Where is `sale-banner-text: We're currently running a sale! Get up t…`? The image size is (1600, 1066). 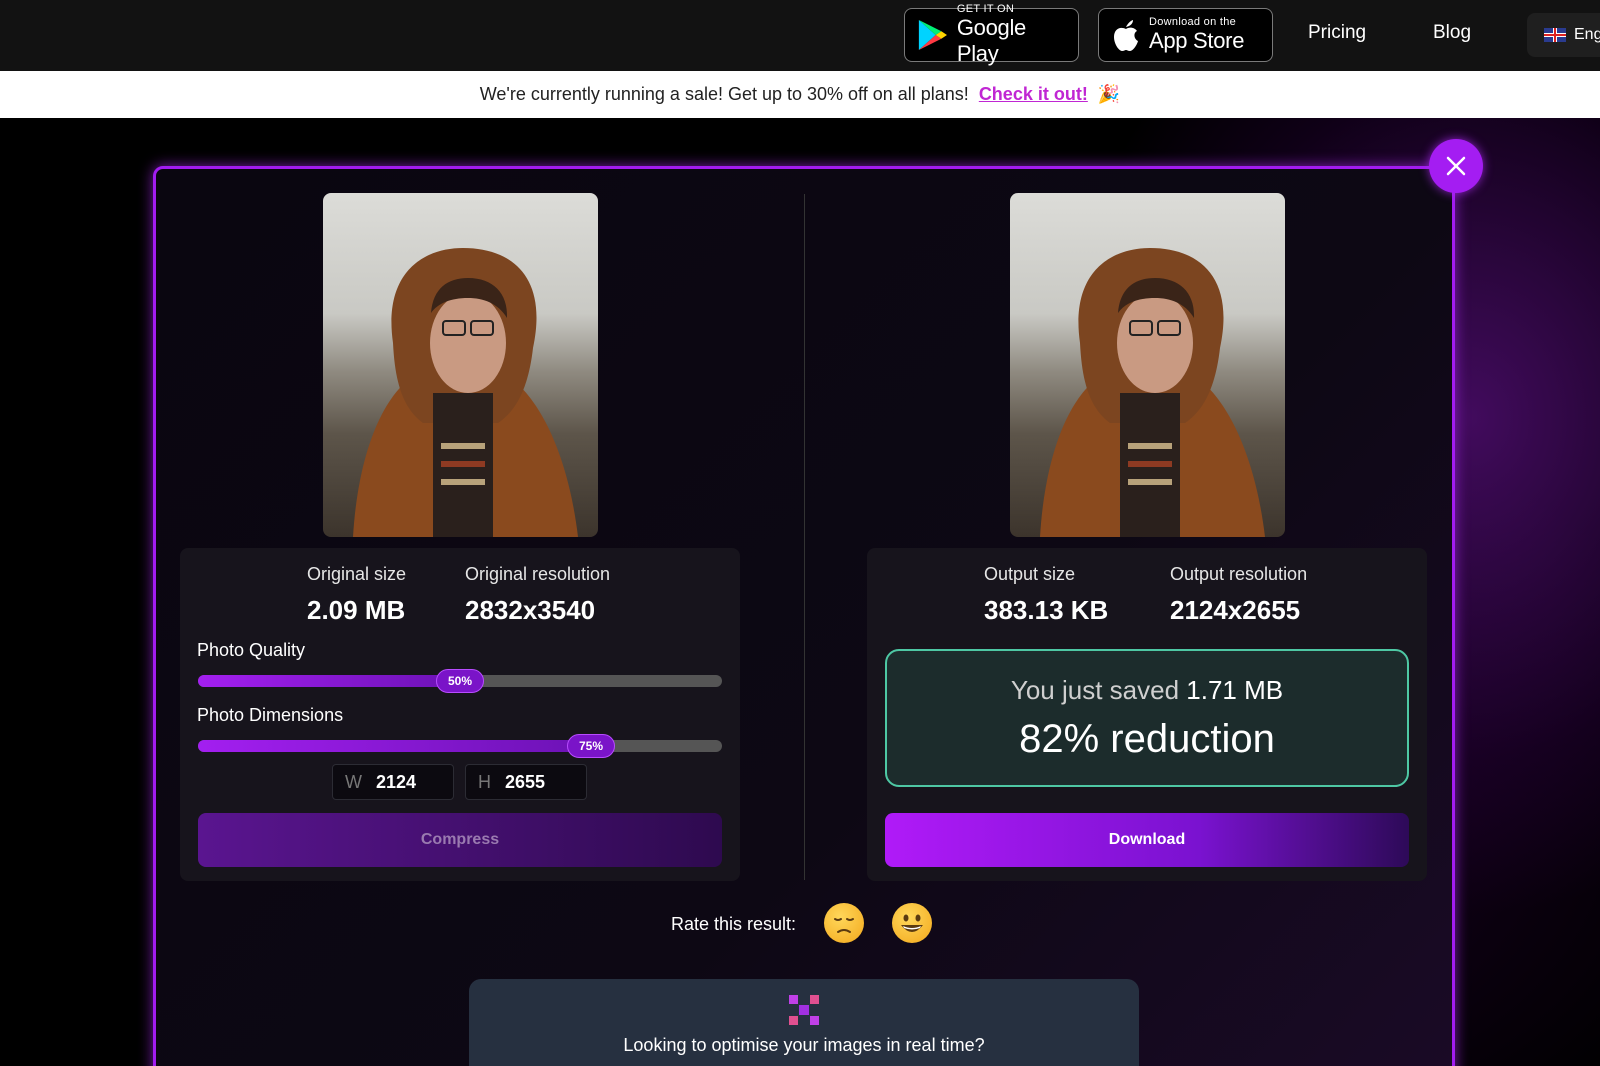 sale-banner-text: We're currently running a sale! Get up t… is located at coordinates (724, 94).